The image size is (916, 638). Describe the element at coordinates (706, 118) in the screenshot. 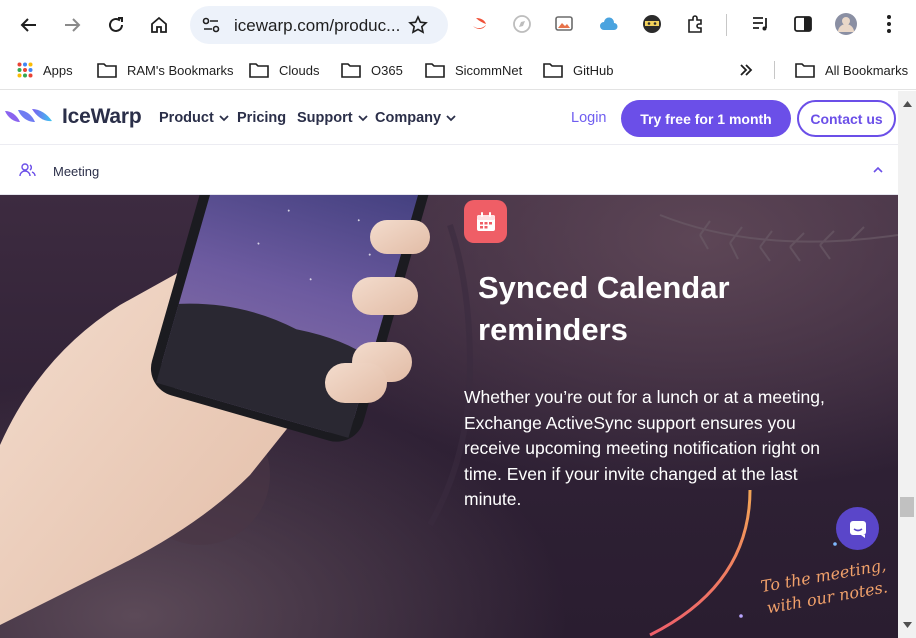

I see `try-free-button: Try free for 1 month` at that location.